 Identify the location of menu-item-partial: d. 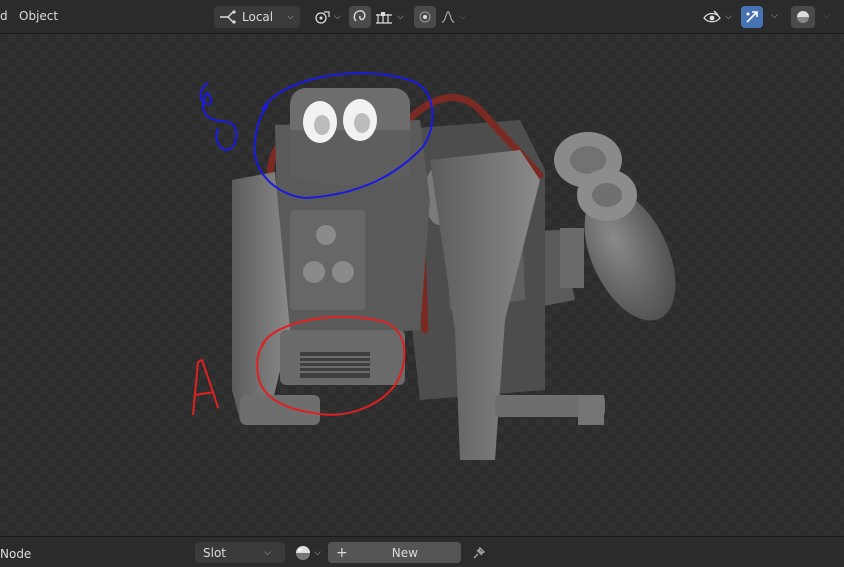
(4, 16).